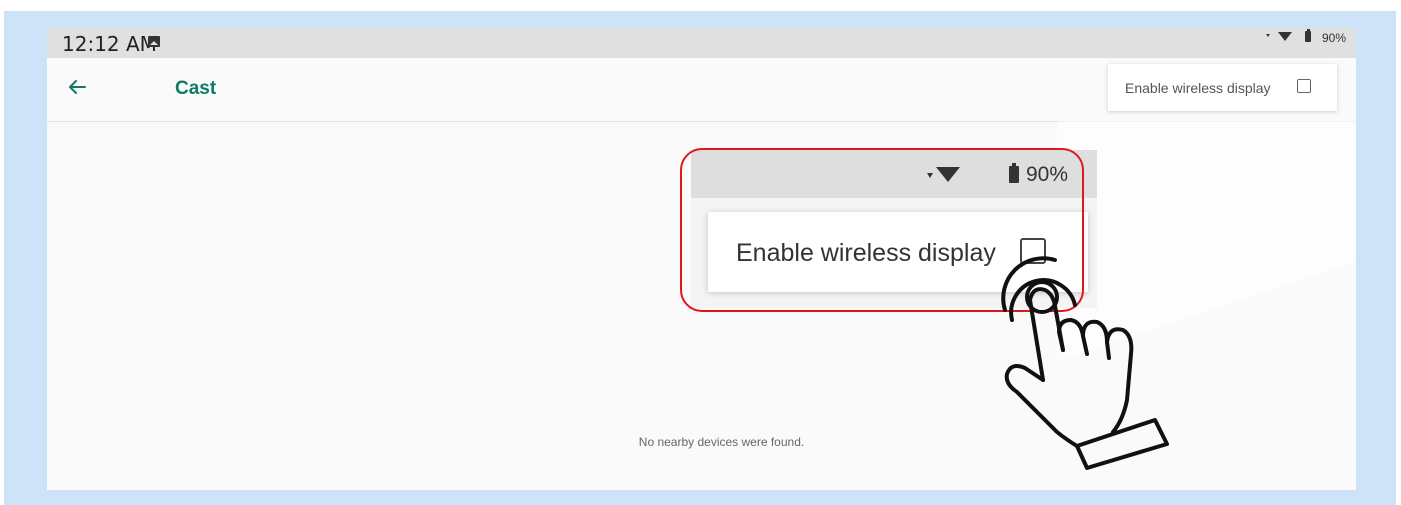 This screenshot has width=1401, height=505. I want to click on battery-percent: 90%, so click(1333, 38).